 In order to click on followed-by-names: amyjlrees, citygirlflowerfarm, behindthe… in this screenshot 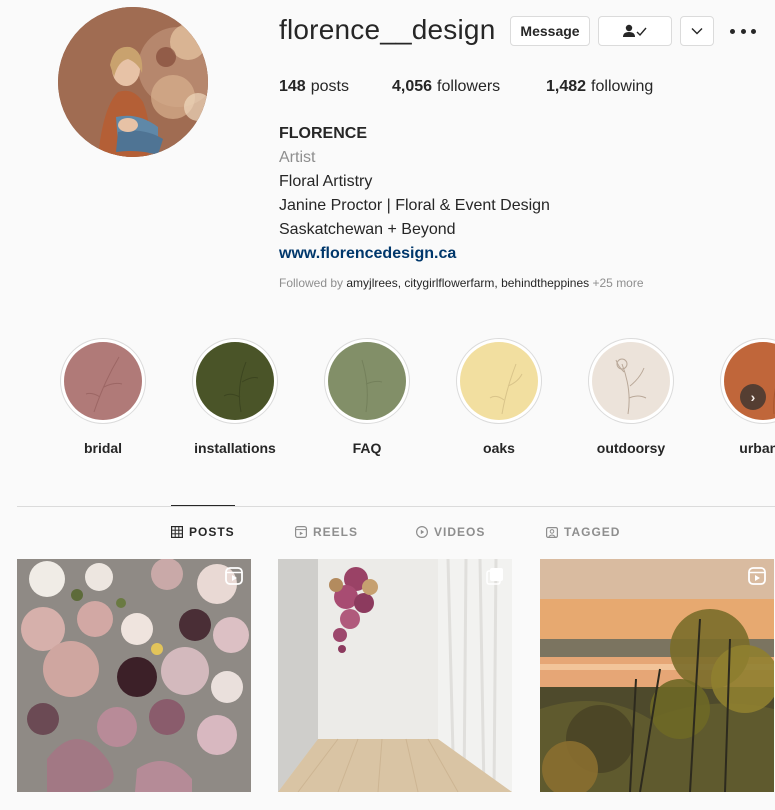, I will do `click(468, 283)`.